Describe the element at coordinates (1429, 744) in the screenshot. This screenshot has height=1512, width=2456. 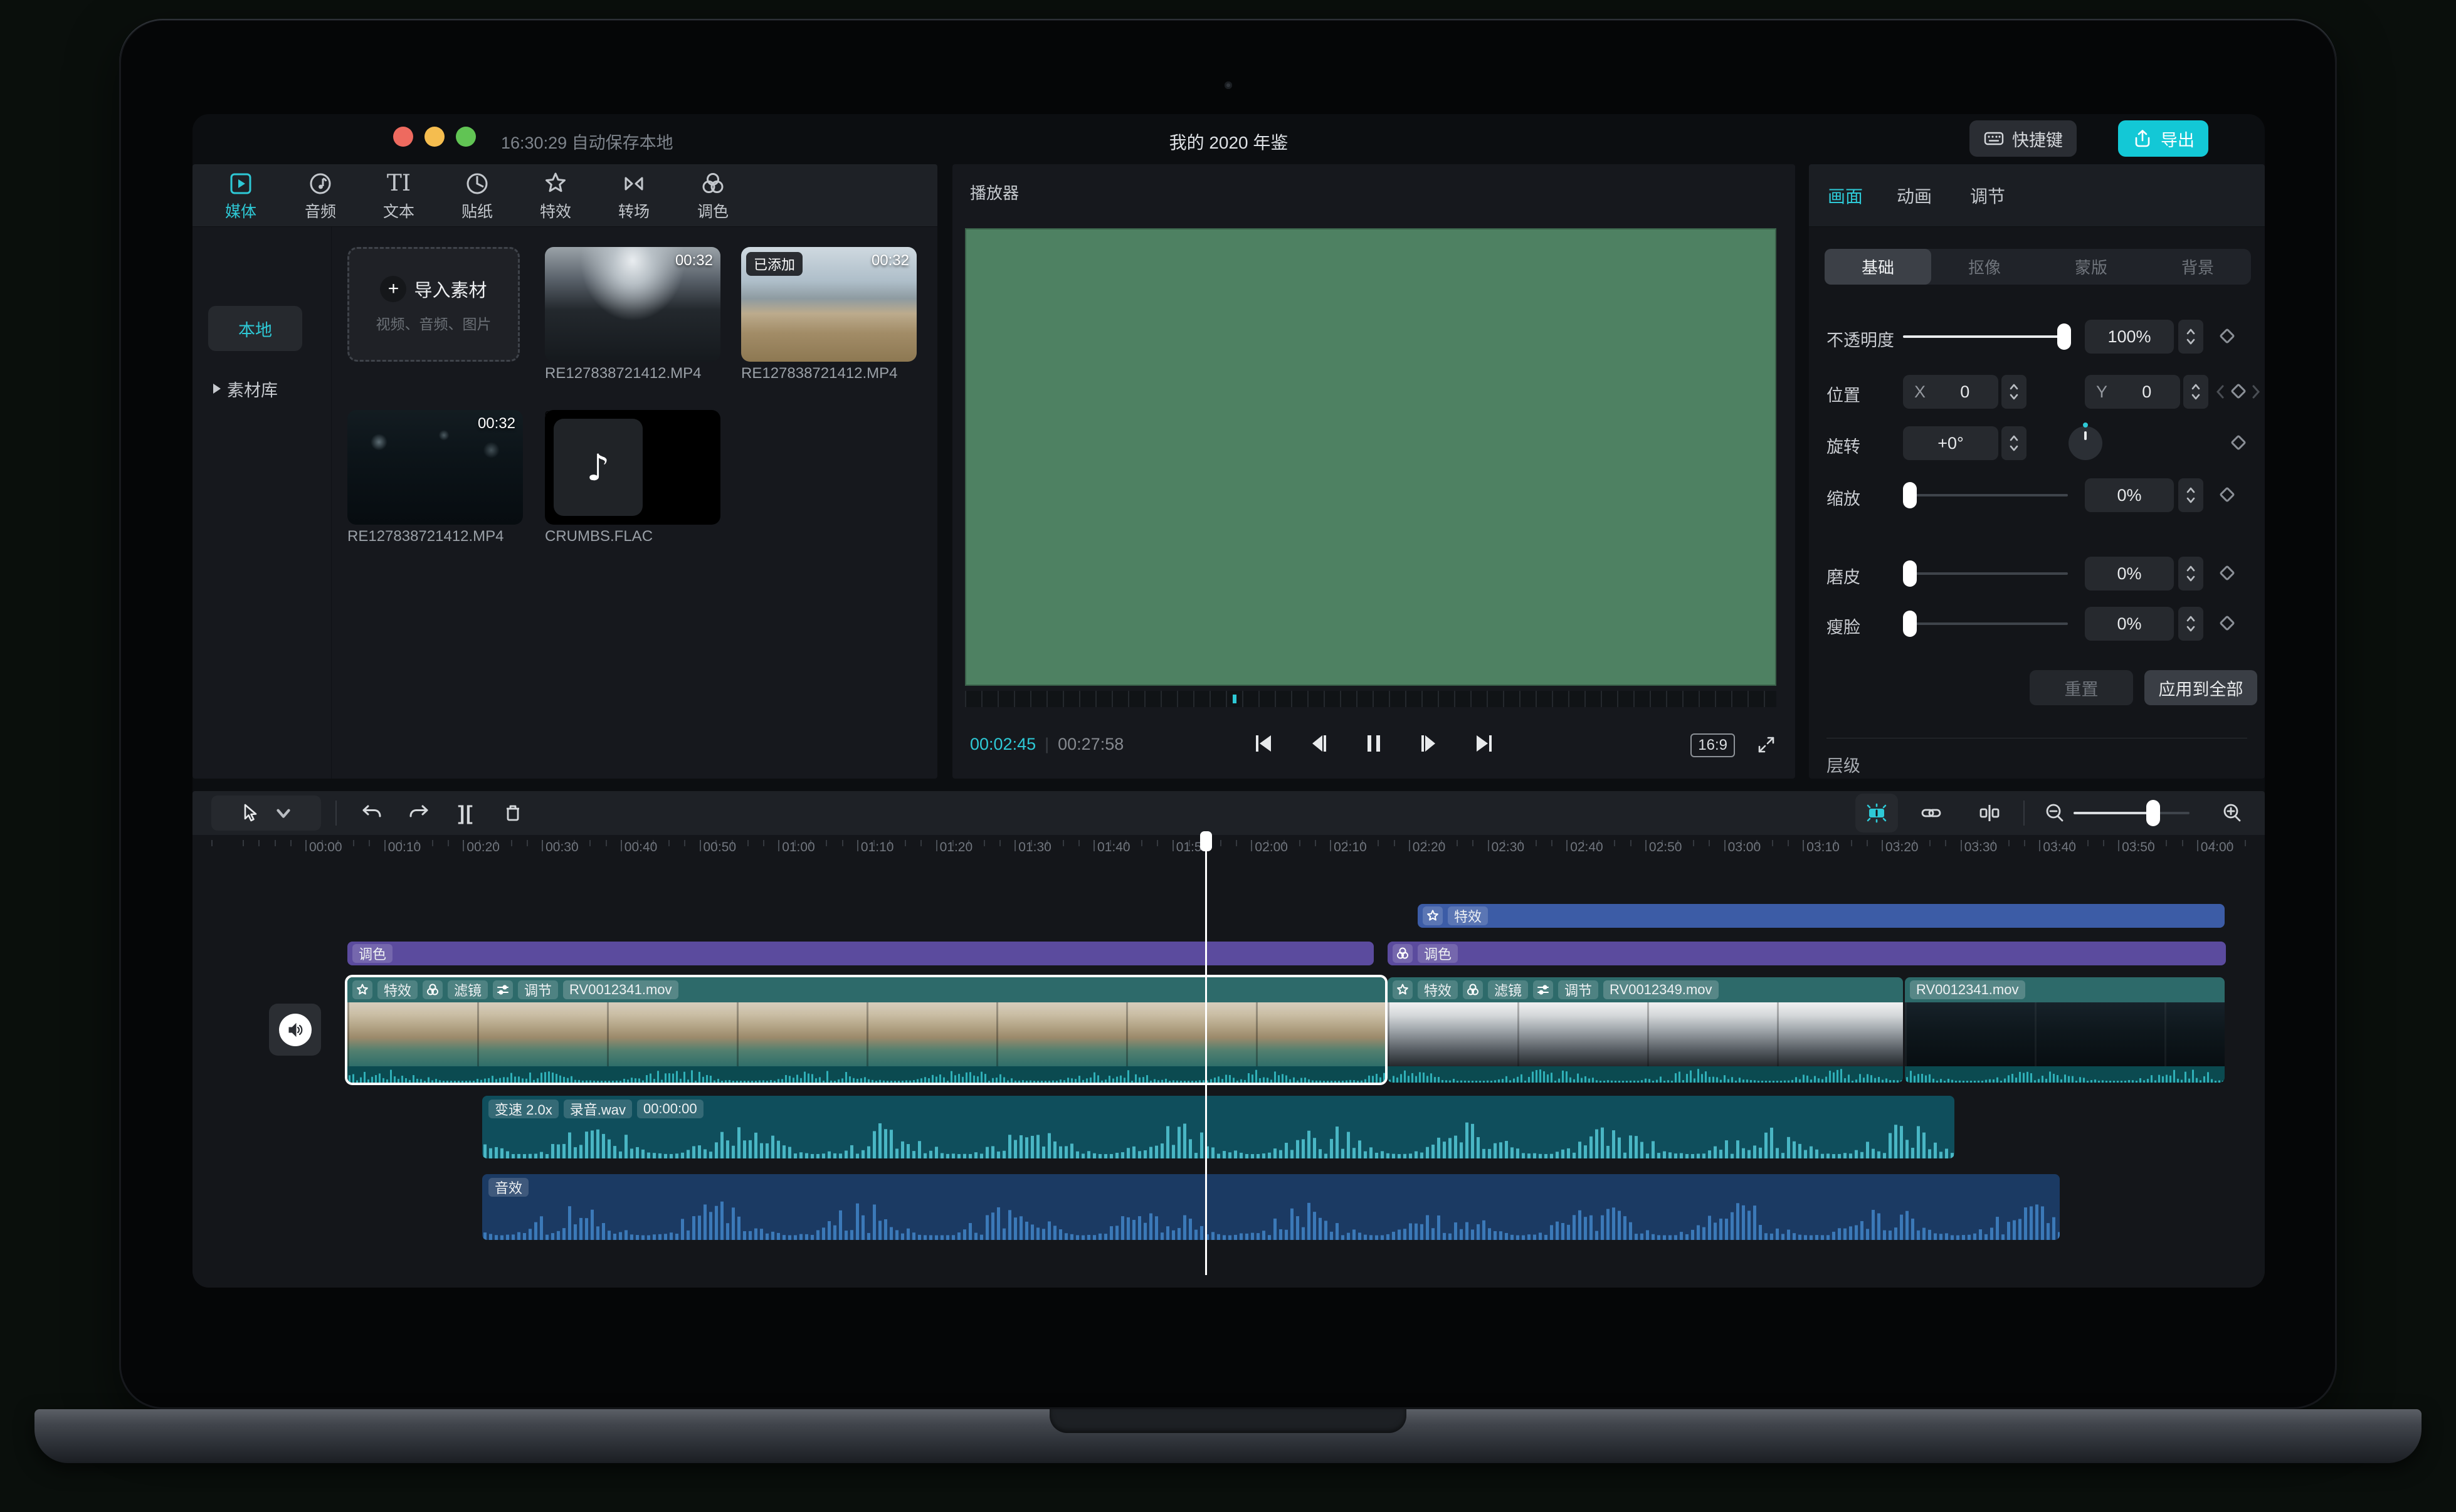
I see `next-frame-button` at that location.